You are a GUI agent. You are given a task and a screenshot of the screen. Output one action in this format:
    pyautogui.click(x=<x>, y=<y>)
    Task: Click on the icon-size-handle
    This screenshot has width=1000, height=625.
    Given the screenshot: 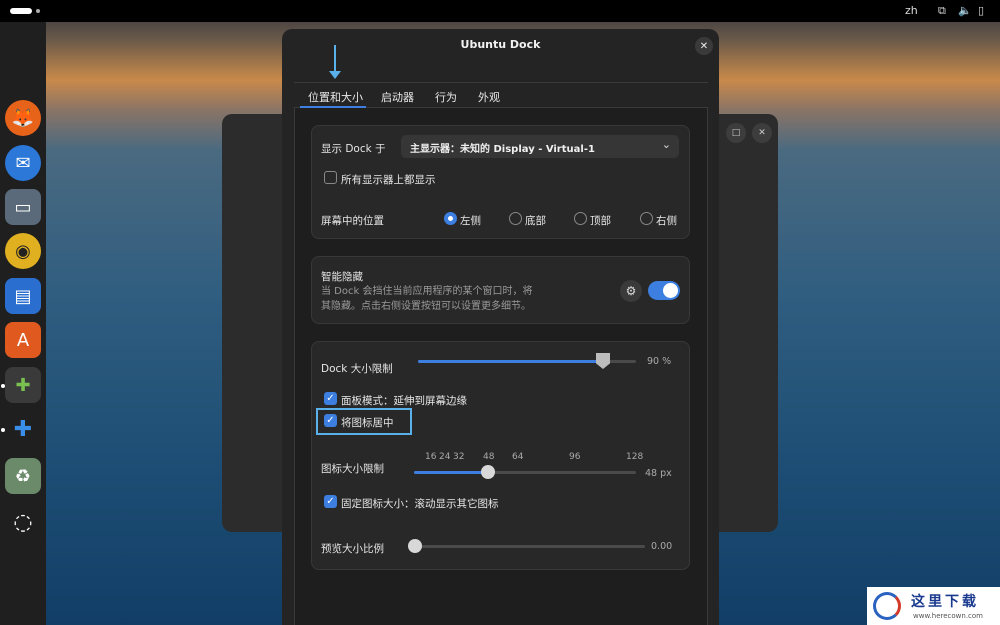 What is the action you would take?
    pyautogui.click(x=488, y=472)
    